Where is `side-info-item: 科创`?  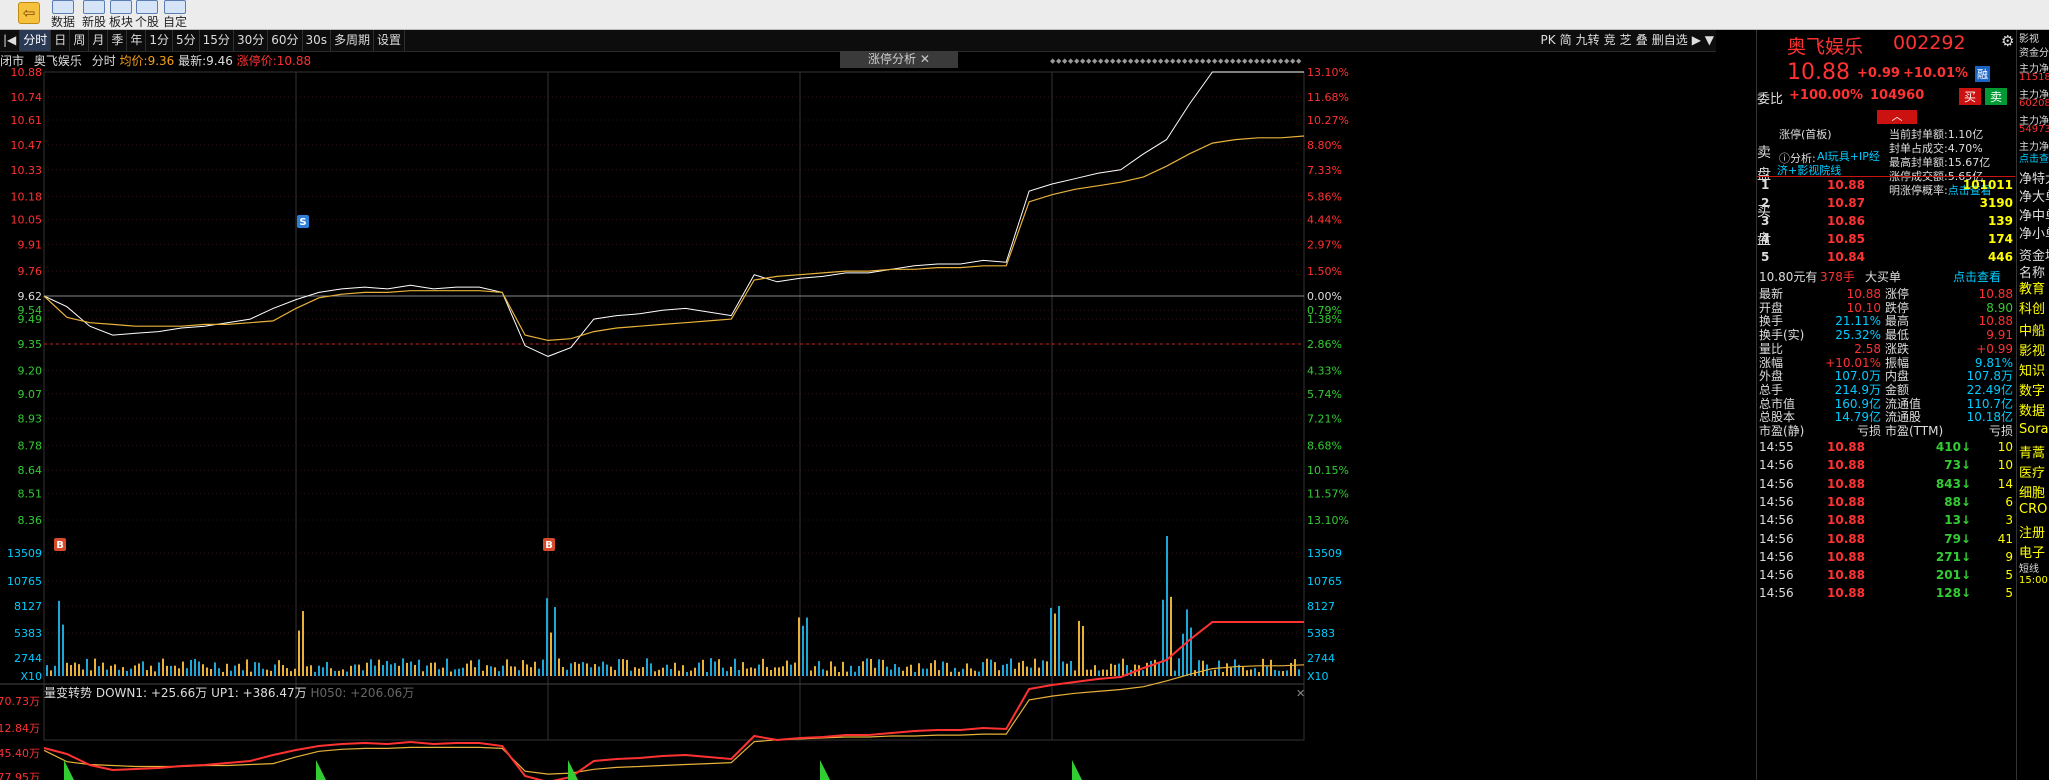
side-info-item: 科创 is located at coordinates (2032, 309).